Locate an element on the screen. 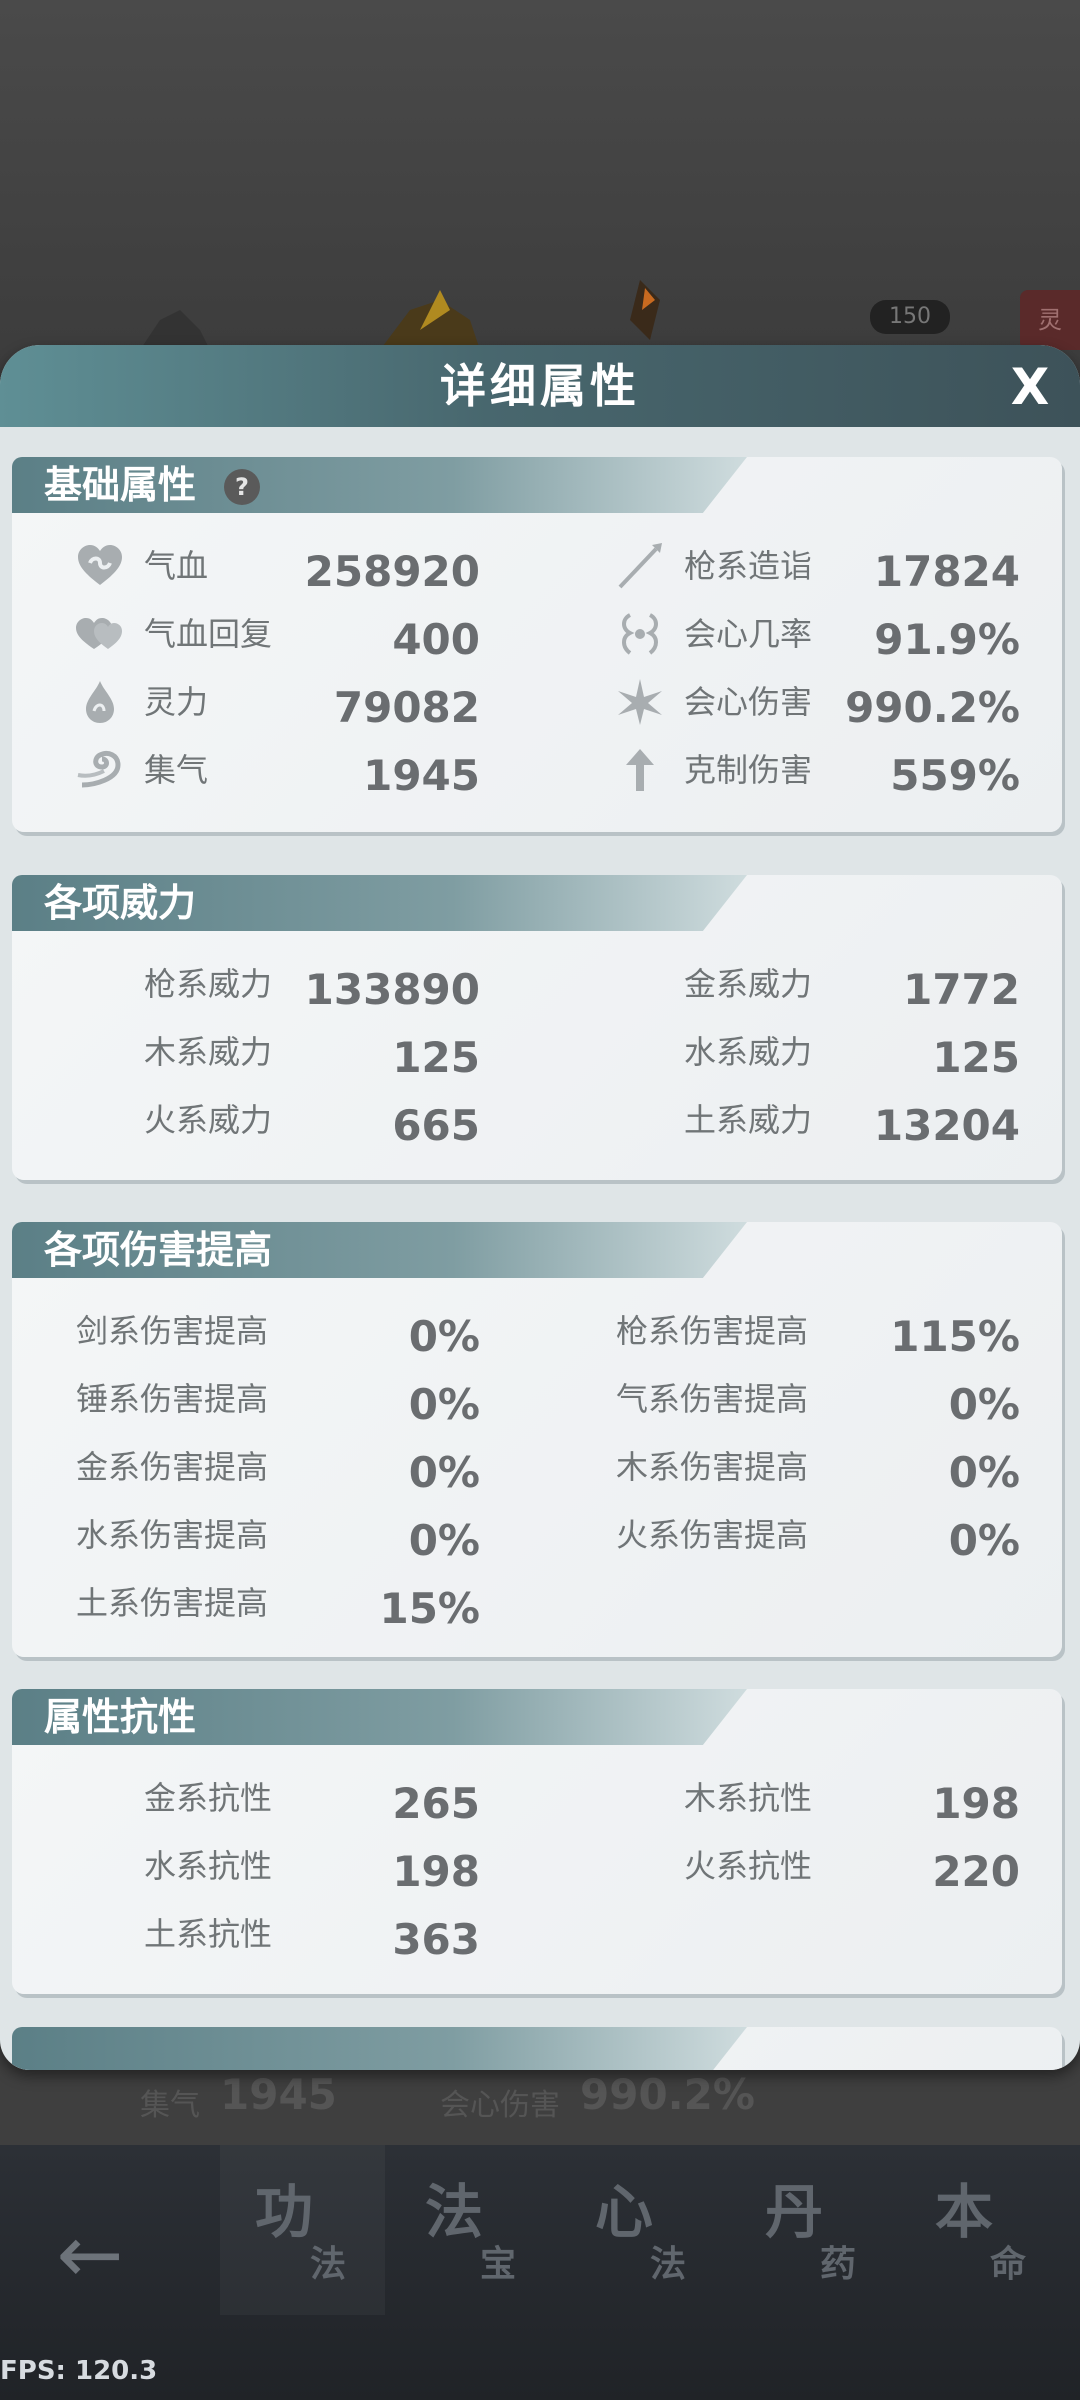 This screenshot has height=2400, width=1080. fps-counter: FPS: 120.3 is located at coordinates (79, 2371).